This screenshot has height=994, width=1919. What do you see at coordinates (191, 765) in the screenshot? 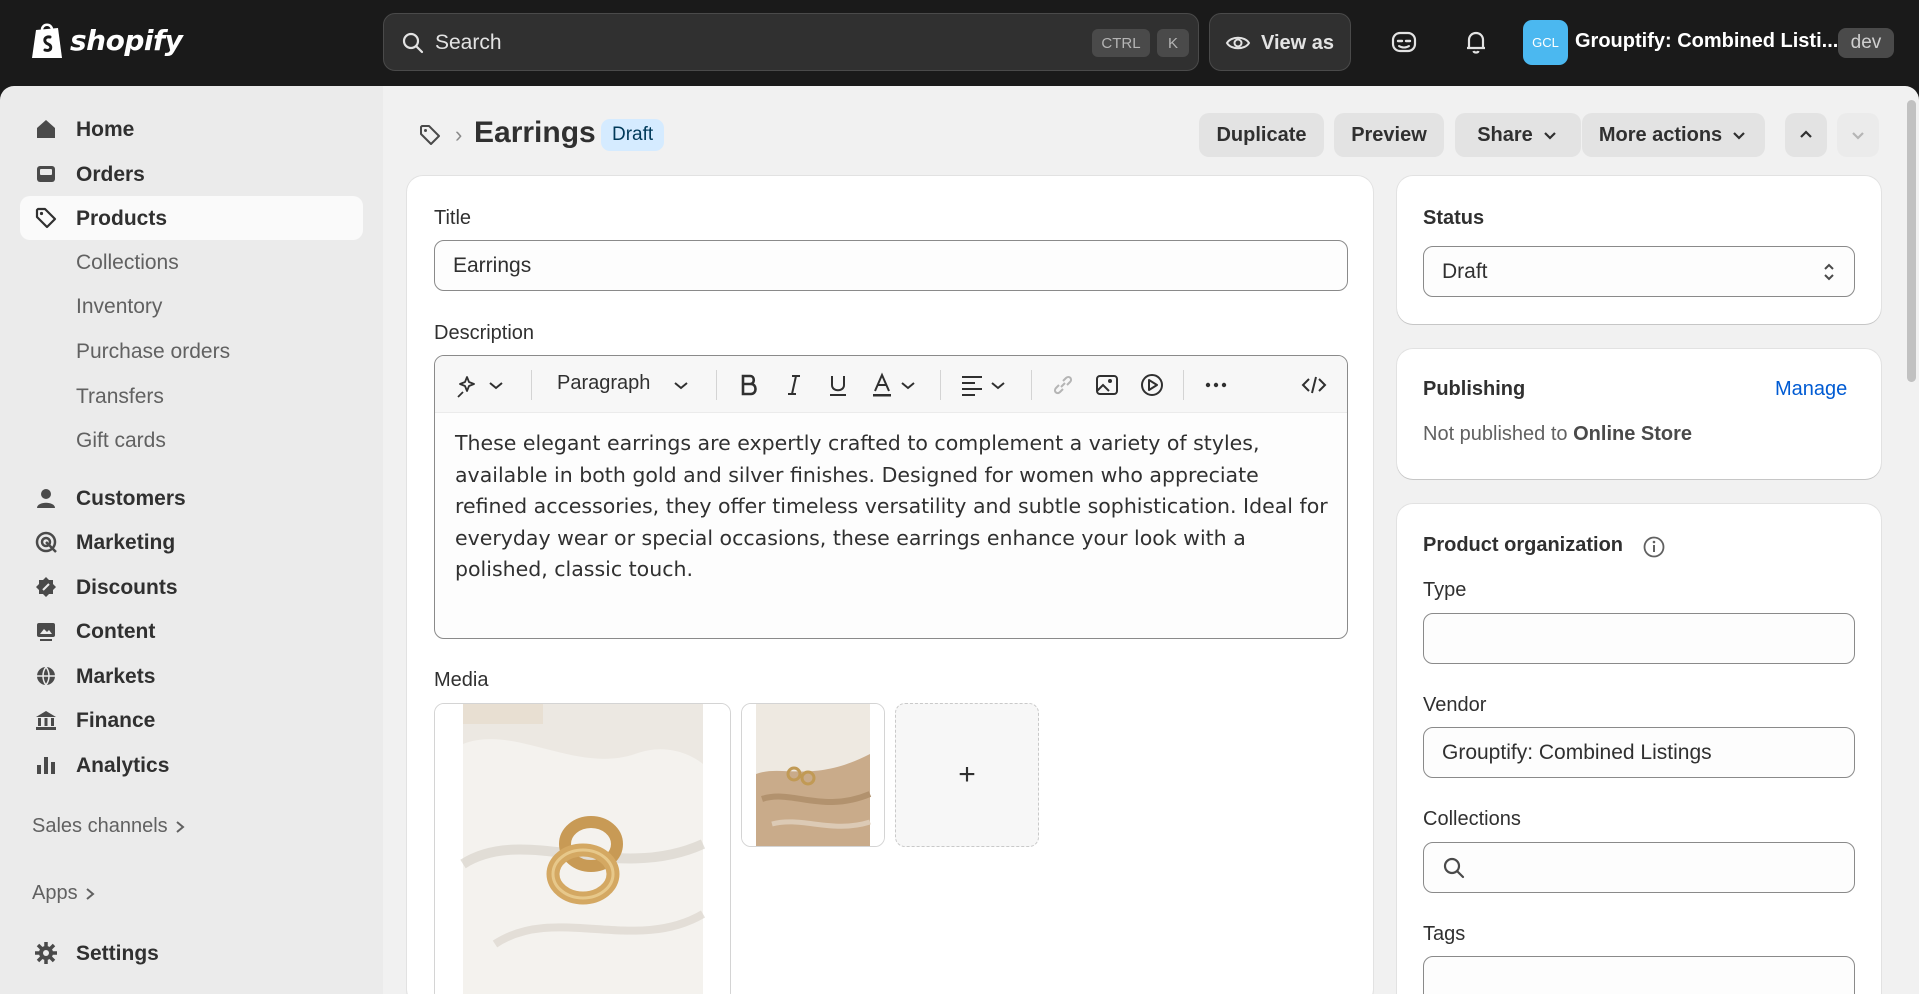
I see `sidebar-item-analytics: Analytics` at bounding box center [191, 765].